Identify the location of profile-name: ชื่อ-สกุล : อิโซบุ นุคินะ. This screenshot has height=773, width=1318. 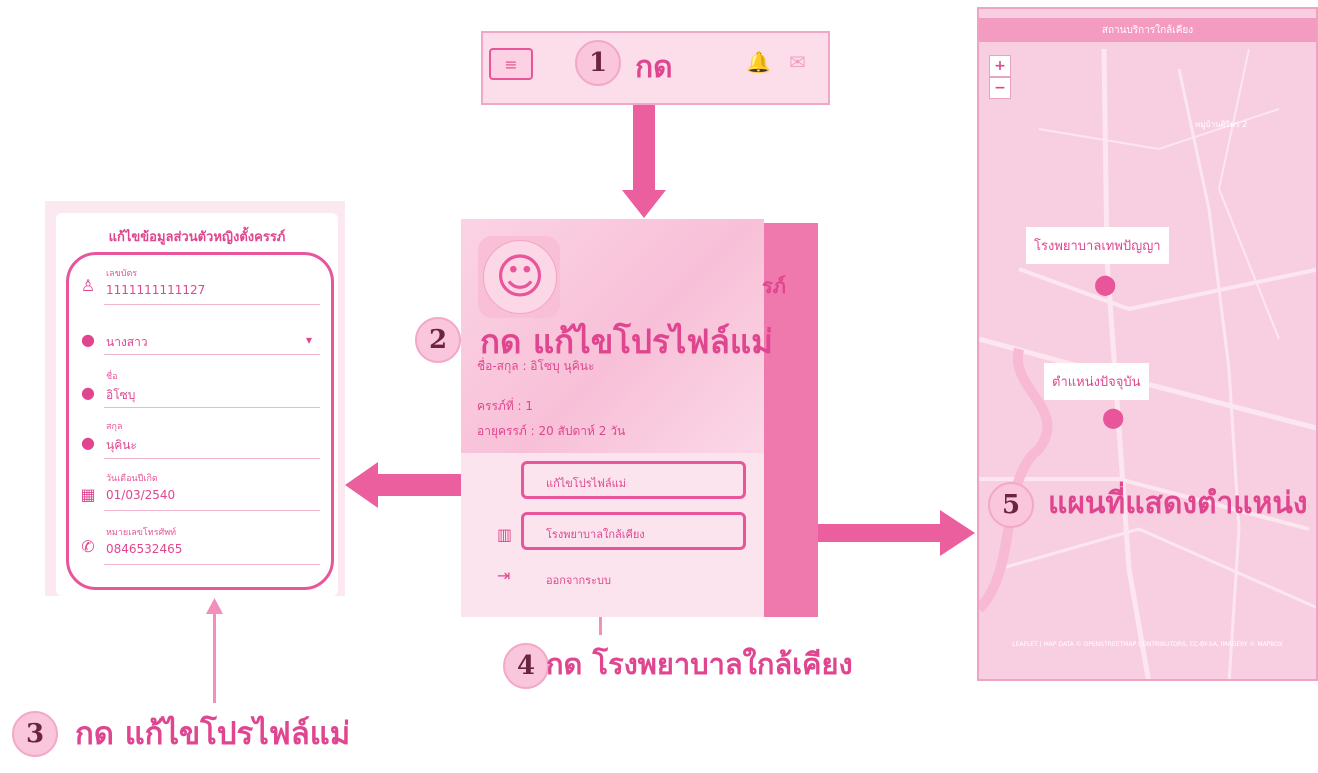
(536, 366).